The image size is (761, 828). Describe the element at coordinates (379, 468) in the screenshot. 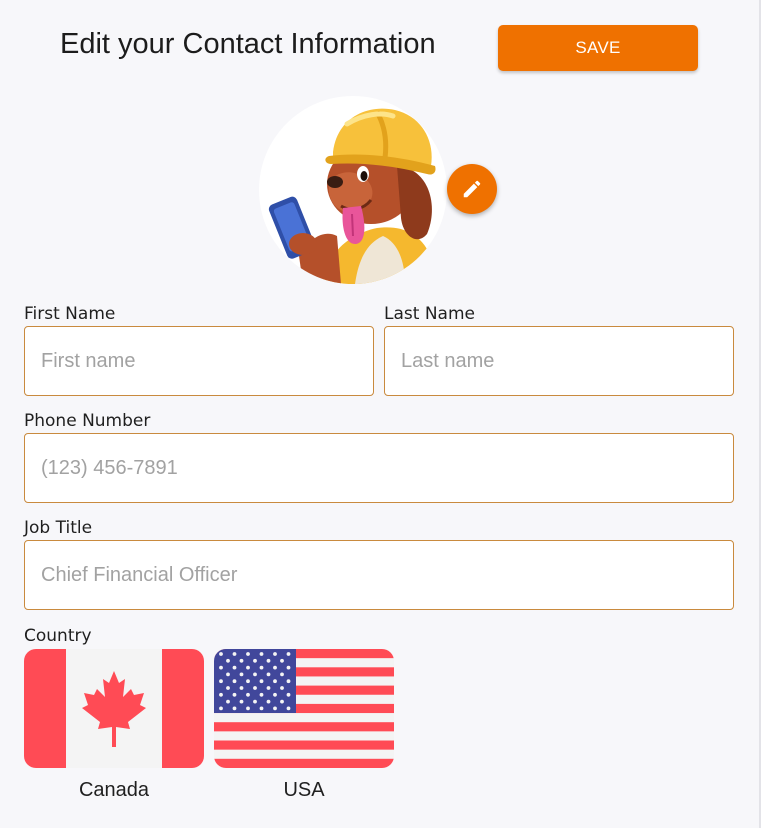

I see `phone-number-input` at that location.